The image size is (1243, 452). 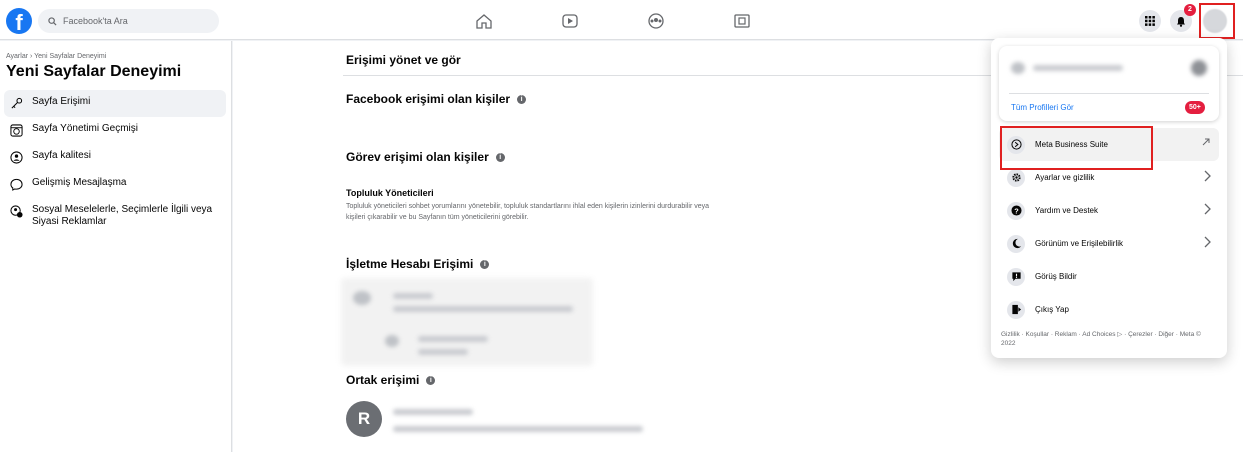 What do you see at coordinates (390, 193) in the screenshot?
I see `community-managers-title: Topluluk Yöneticileri` at bounding box center [390, 193].